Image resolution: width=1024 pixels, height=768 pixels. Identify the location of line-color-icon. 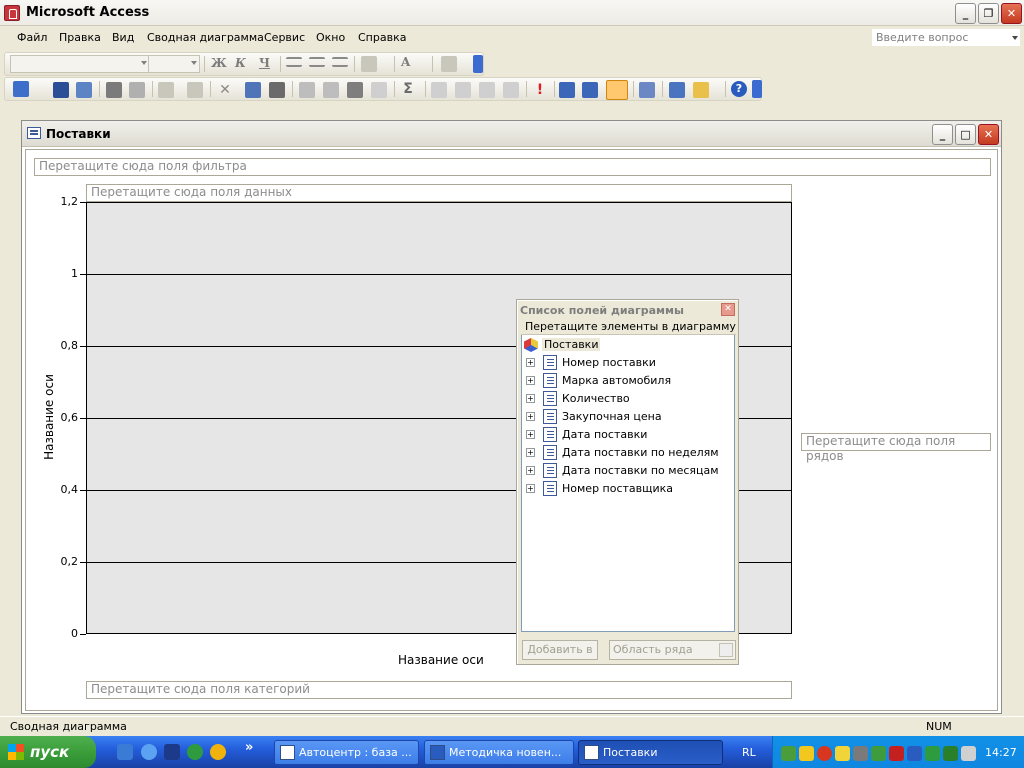
(449, 64).